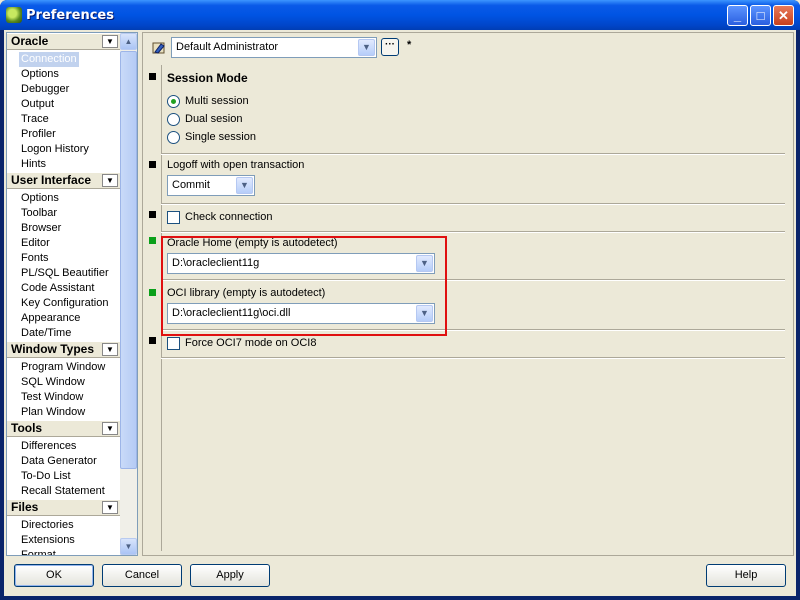 The height and width of the screenshot is (600, 800). What do you see at coordinates (49, 59) in the screenshot?
I see `tree-item: Connection` at bounding box center [49, 59].